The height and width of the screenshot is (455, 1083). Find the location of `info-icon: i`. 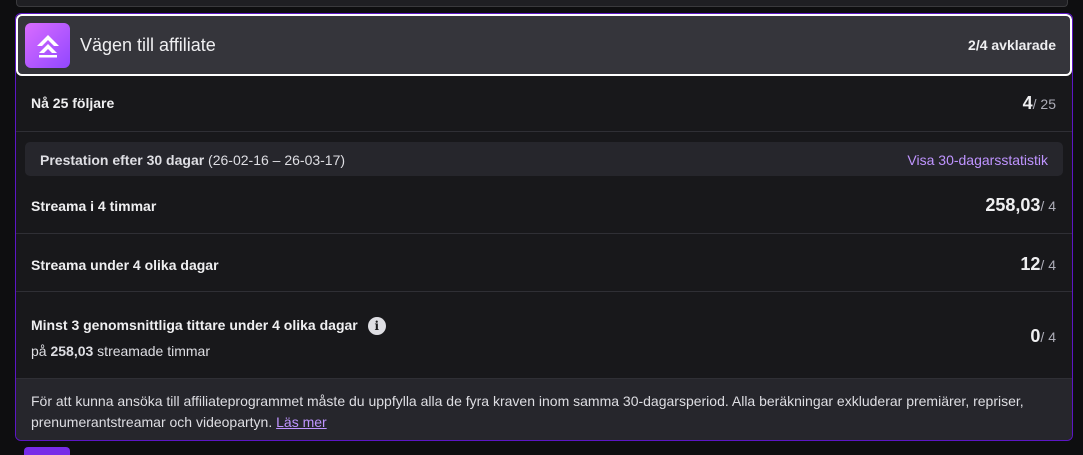

info-icon: i is located at coordinates (376, 326).